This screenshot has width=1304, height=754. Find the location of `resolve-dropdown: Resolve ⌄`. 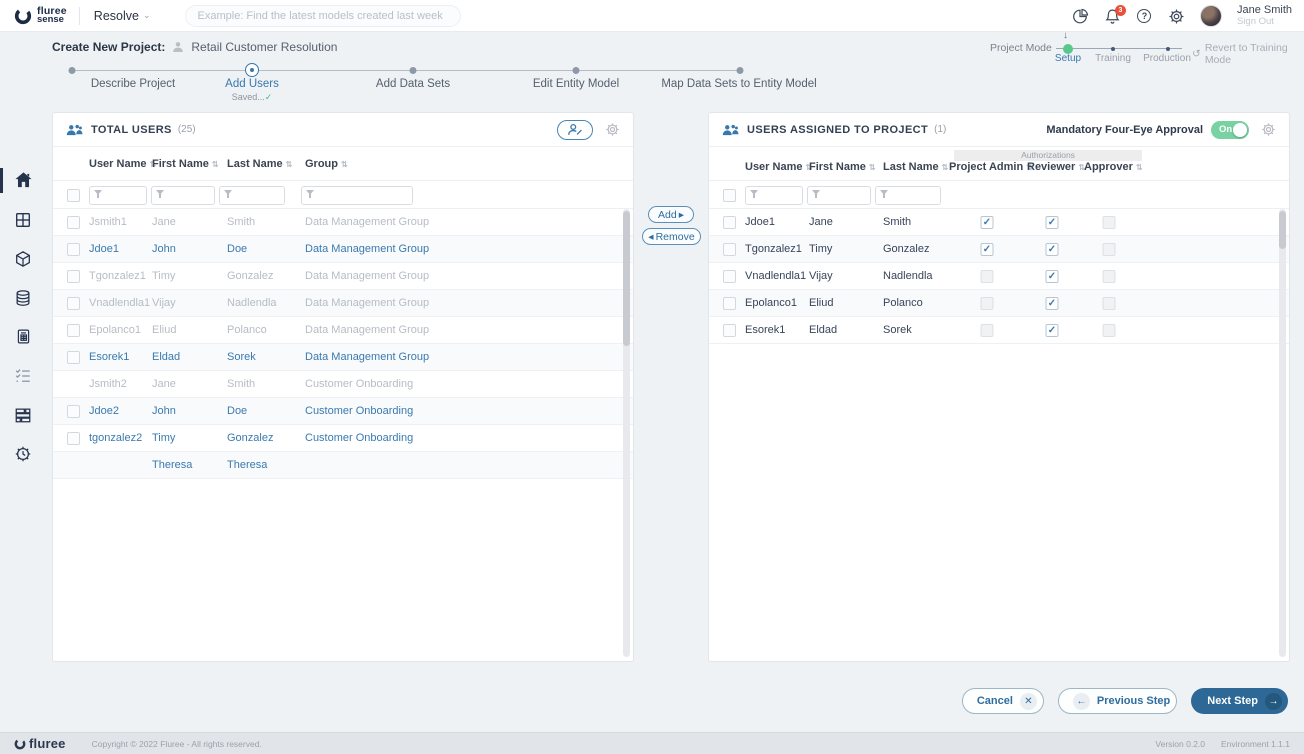

resolve-dropdown: Resolve ⌄ is located at coordinates (122, 16).